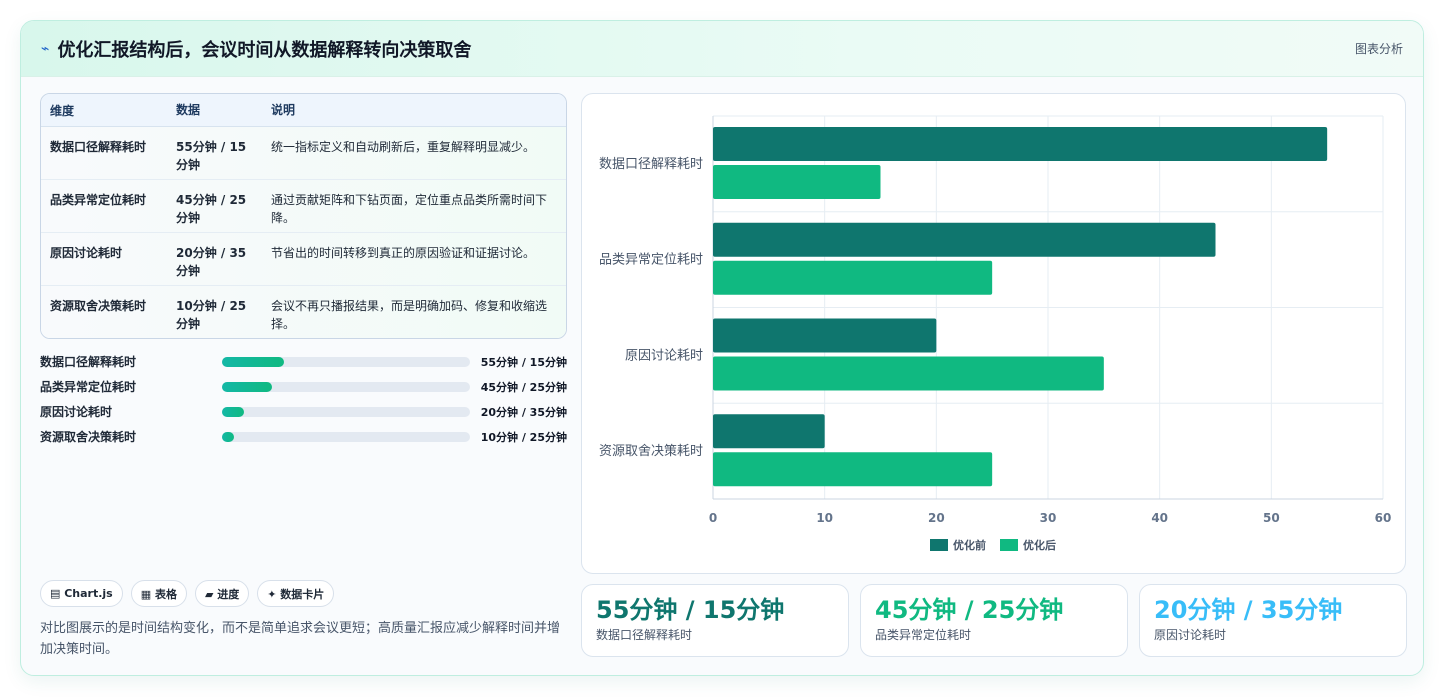 The height and width of the screenshot is (697, 1444). What do you see at coordinates (664, 355) in the screenshot?
I see `y-tick-label: 原因讨论耗时` at bounding box center [664, 355].